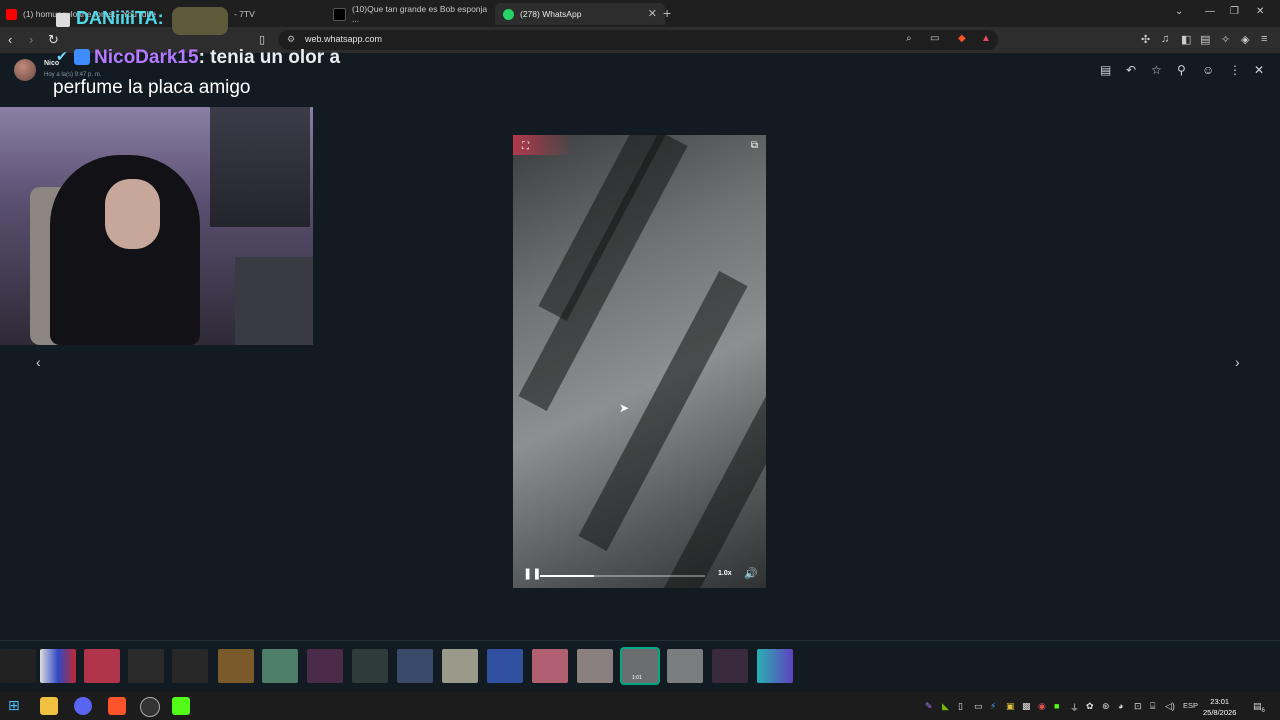  What do you see at coordinates (1131, 70) in the screenshot?
I see `reply-icon: ↶` at bounding box center [1131, 70].